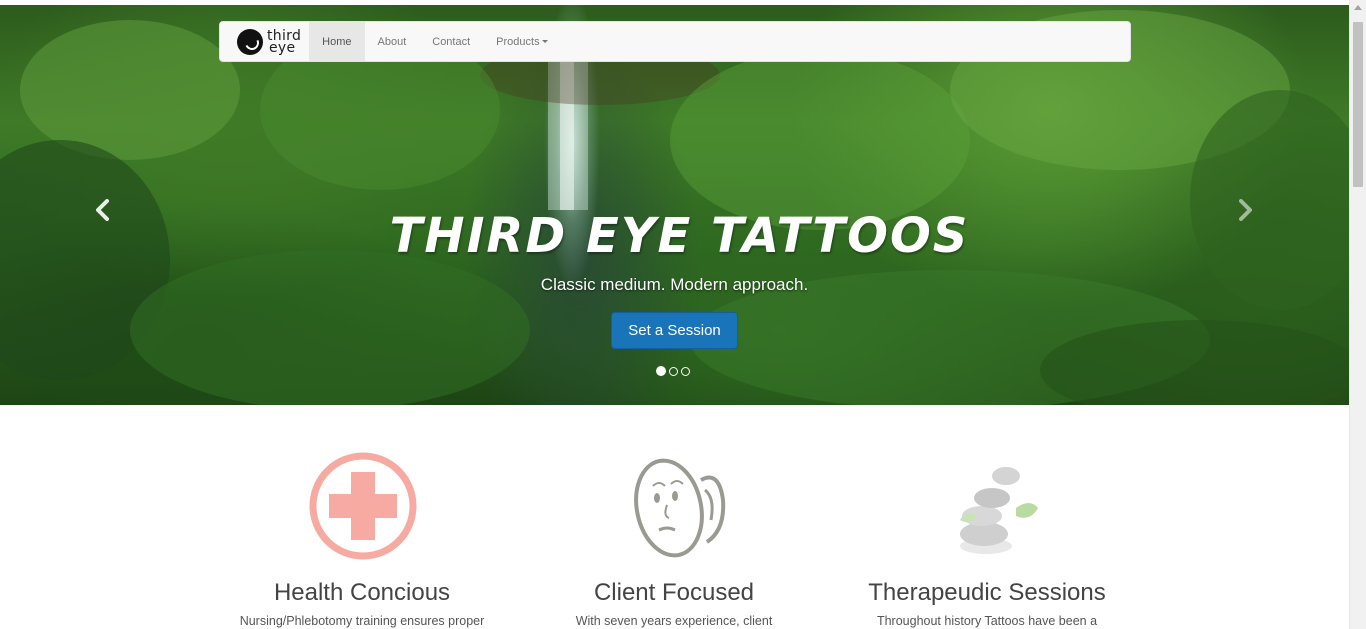 The height and width of the screenshot is (629, 1366). Describe the element at coordinates (451, 41) in the screenshot. I see `nav-contact: Contact` at that location.